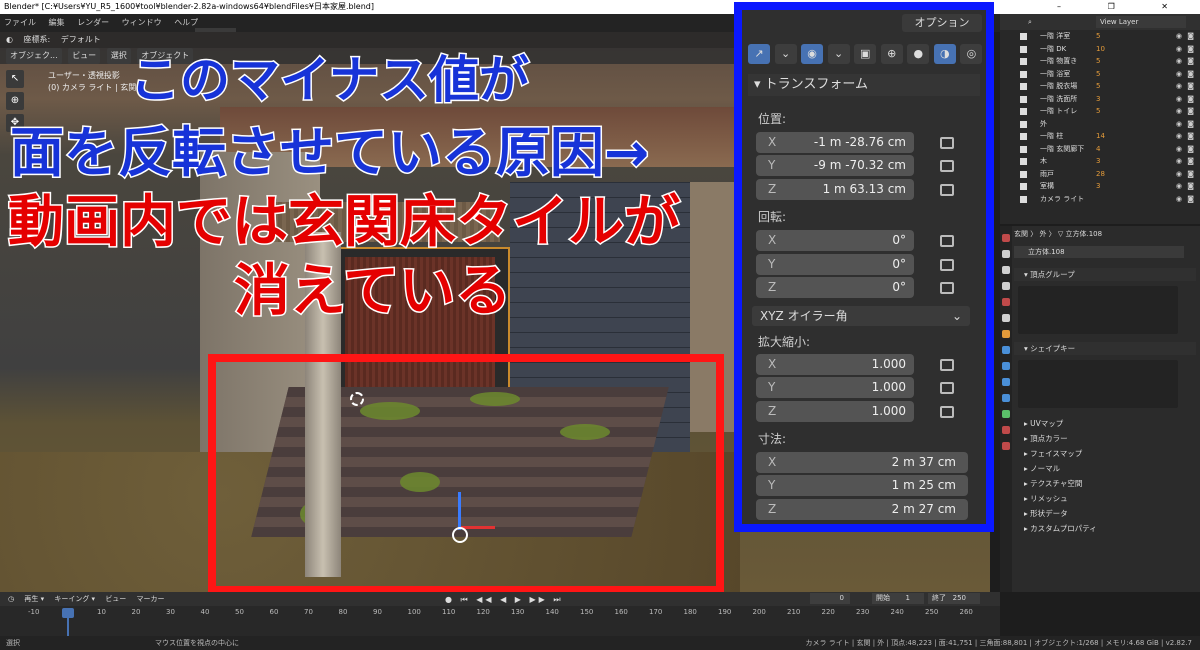 The width and height of the screenshot is (1200, 650). What do you see at coordinates (11, 599) in the screenshot?
I see `editor-type-icon: ◷` at bounding box center [11, 599].